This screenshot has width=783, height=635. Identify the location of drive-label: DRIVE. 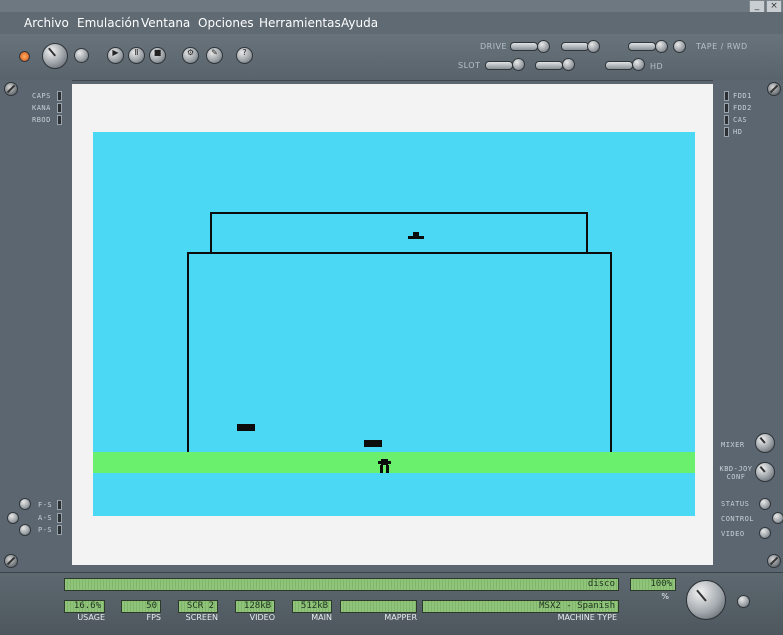
(494, 46).